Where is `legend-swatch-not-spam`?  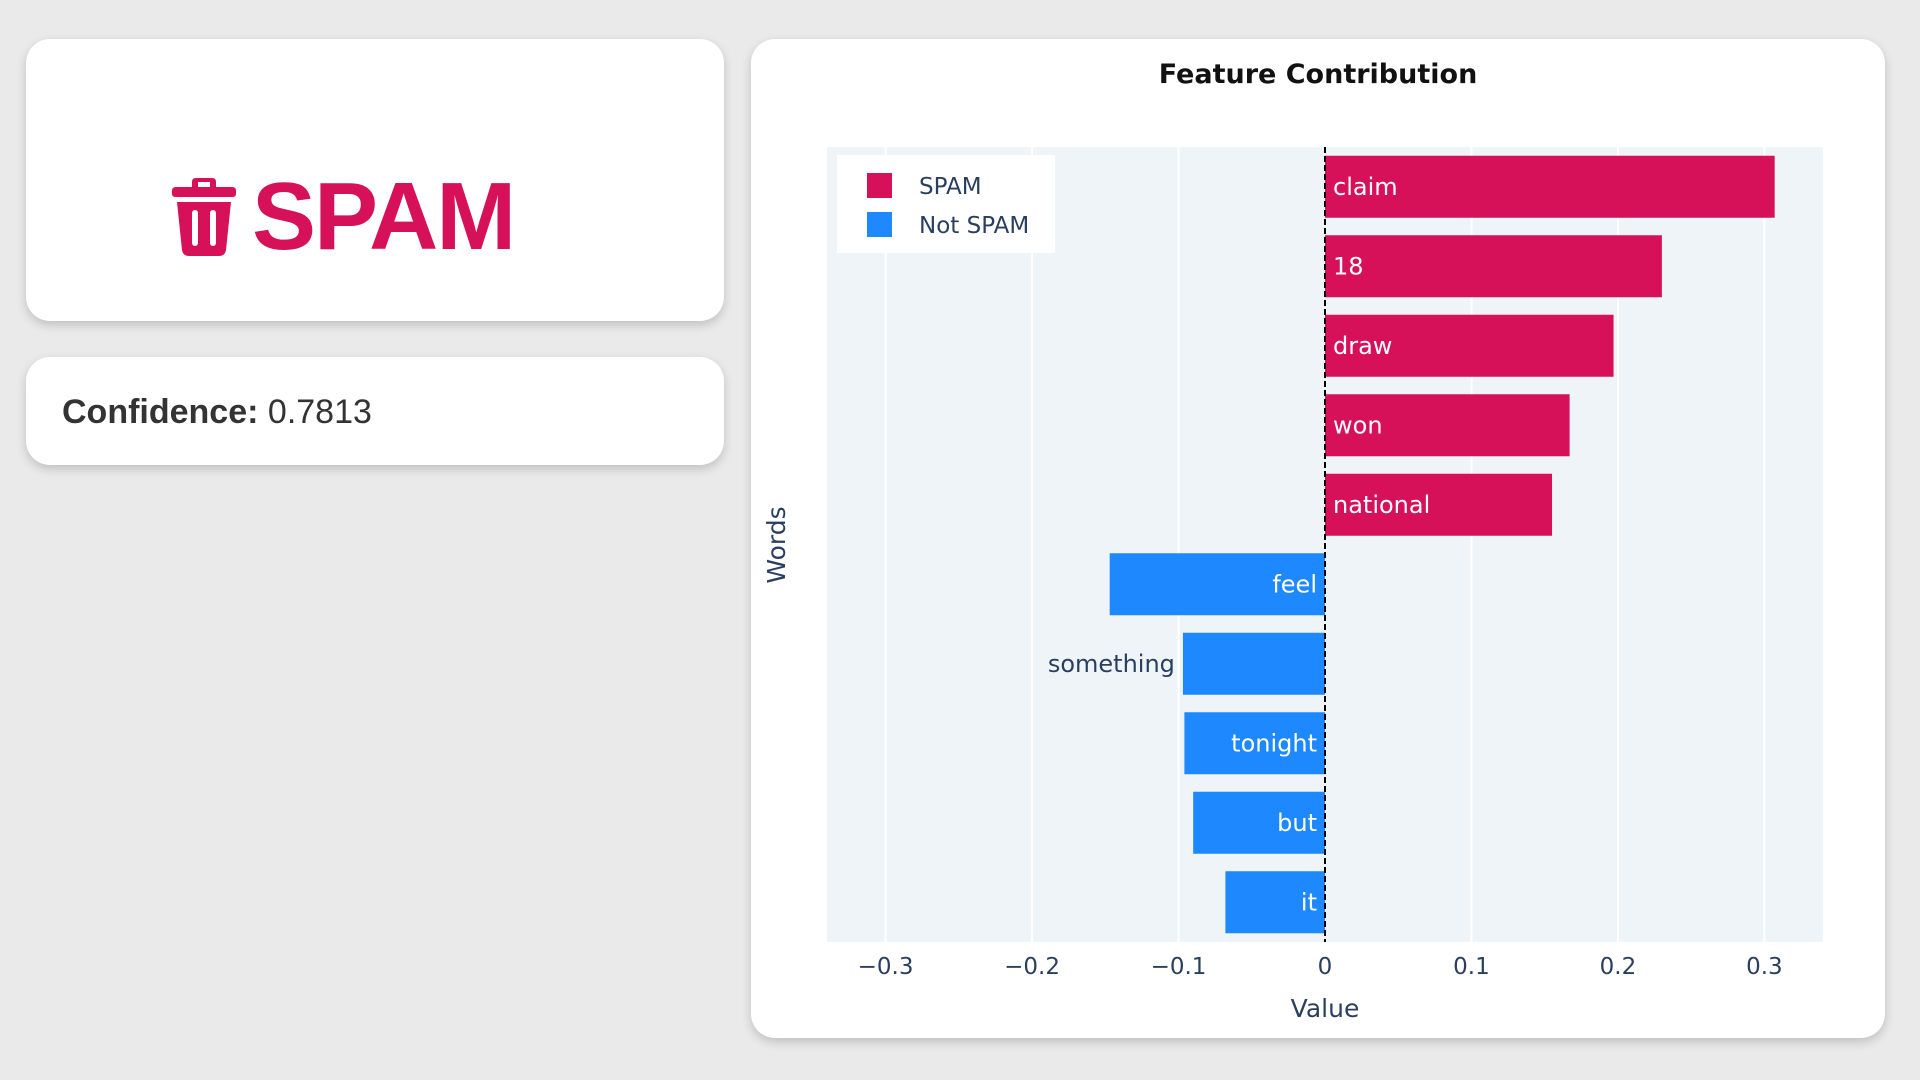 legend-swatch-not-spam is located at coordinates (879, 224).